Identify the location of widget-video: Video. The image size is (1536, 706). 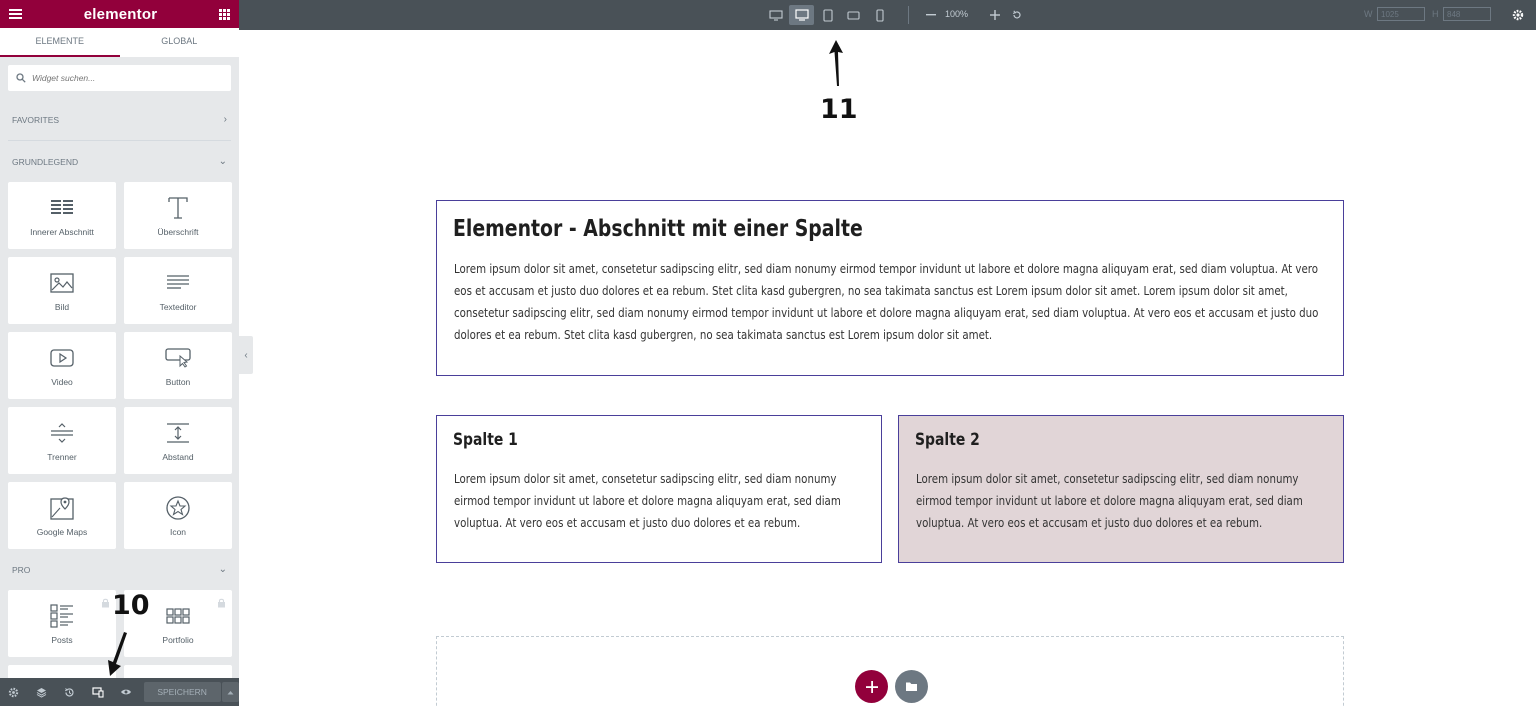
(62, 365).